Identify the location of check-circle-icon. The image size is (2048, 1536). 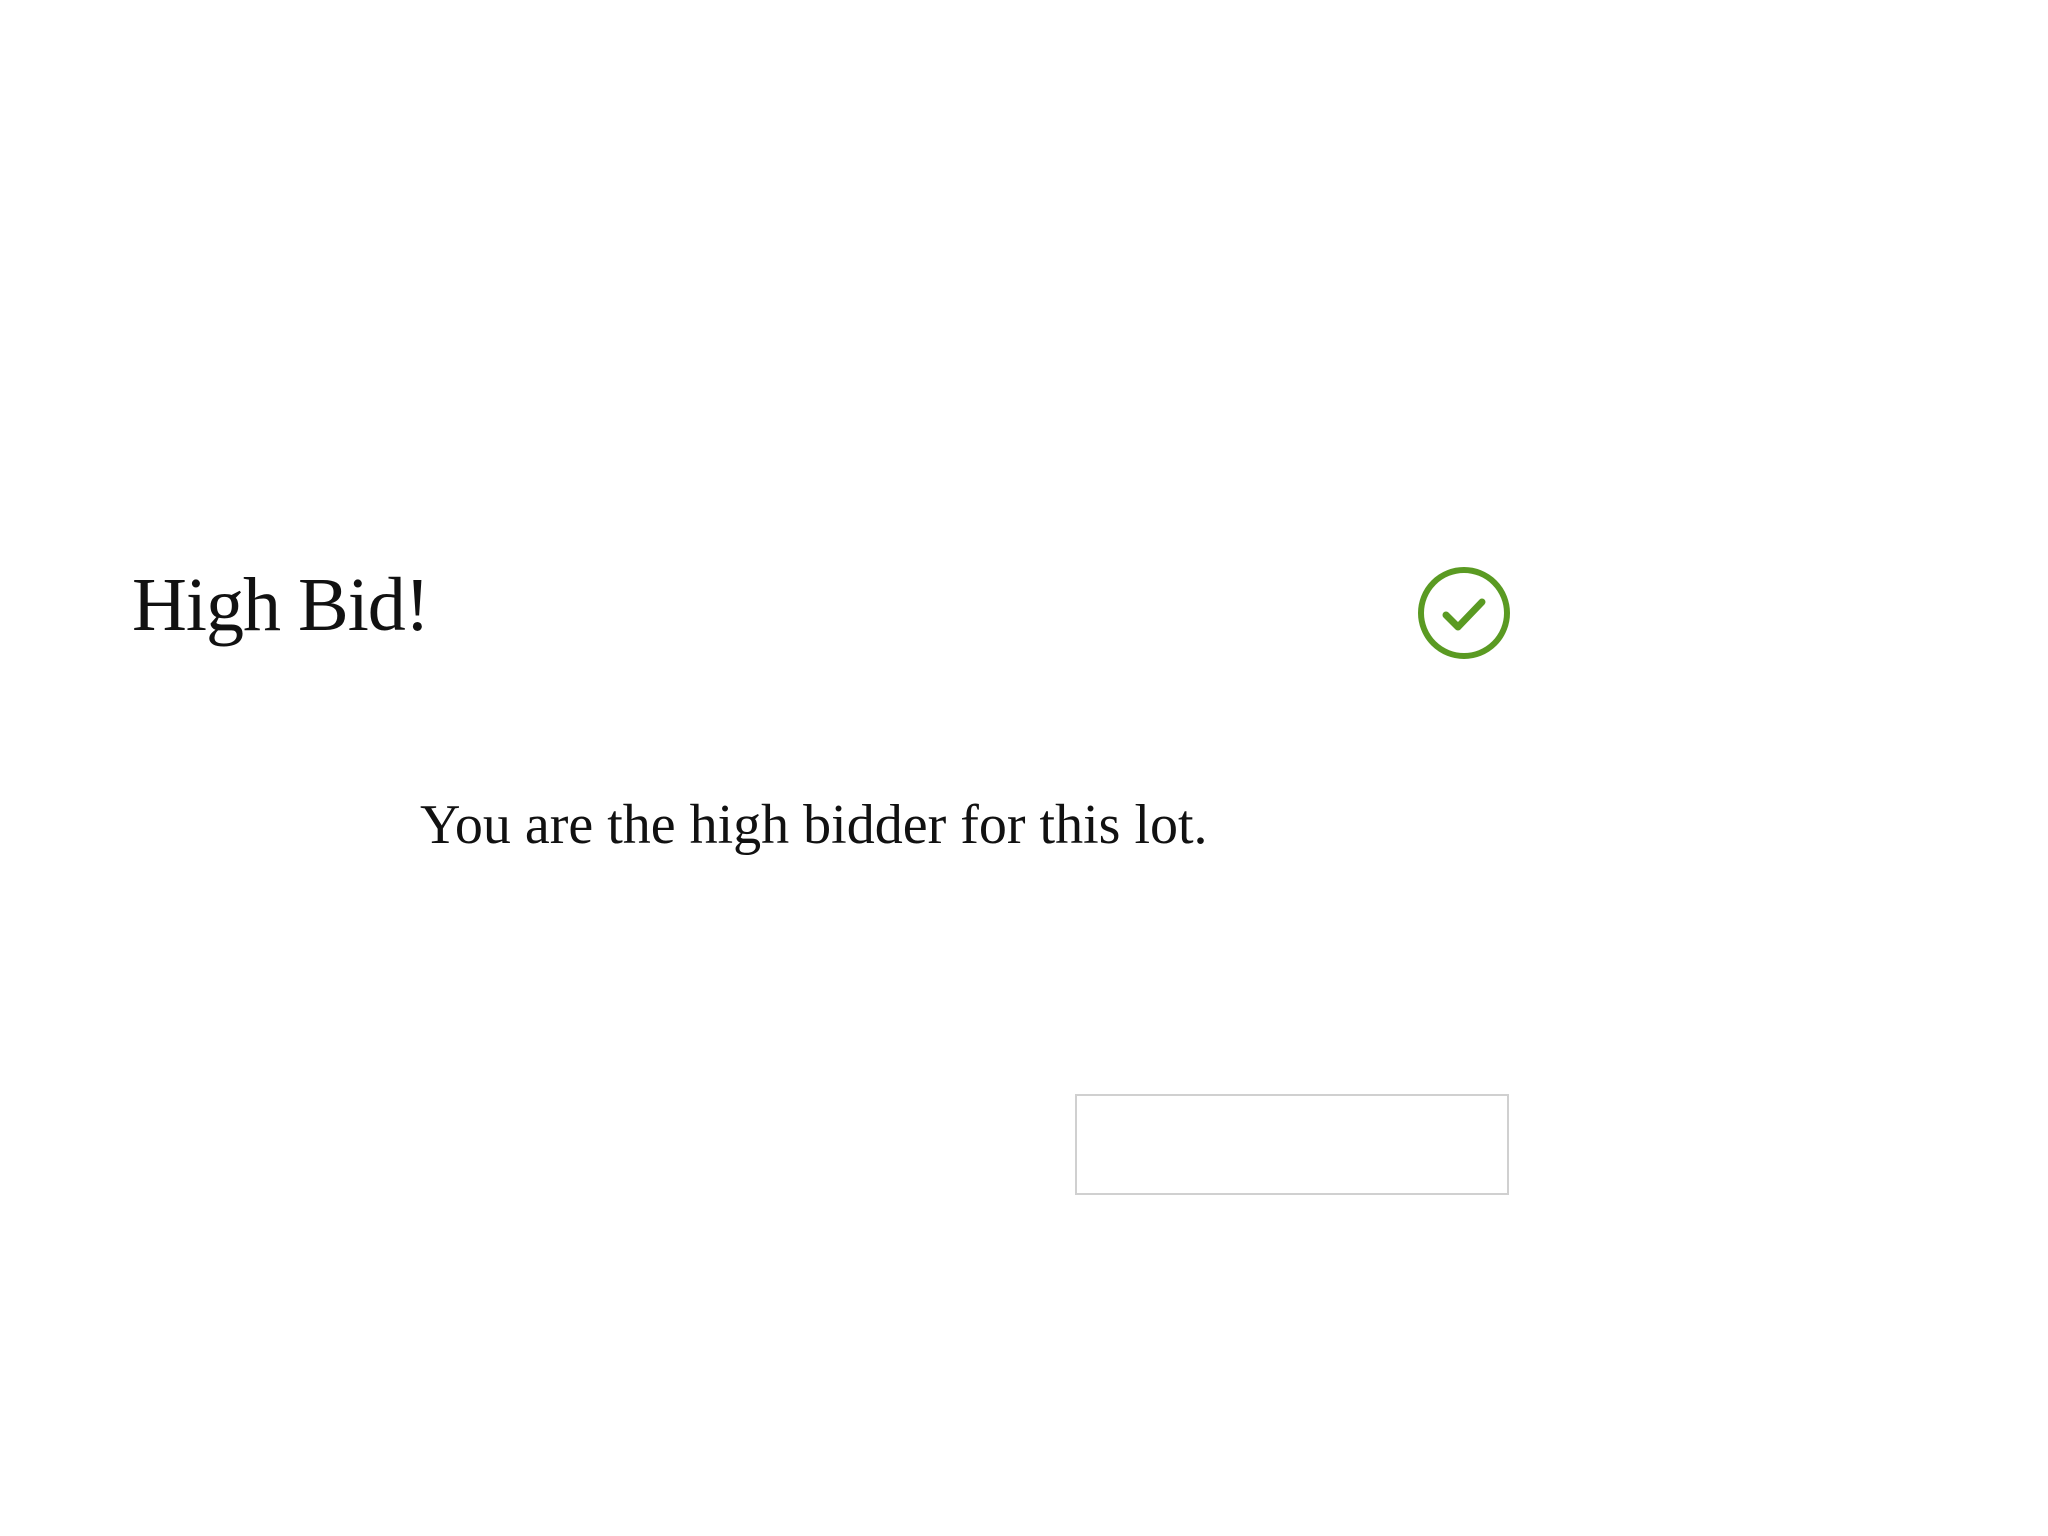
(1464, 613).